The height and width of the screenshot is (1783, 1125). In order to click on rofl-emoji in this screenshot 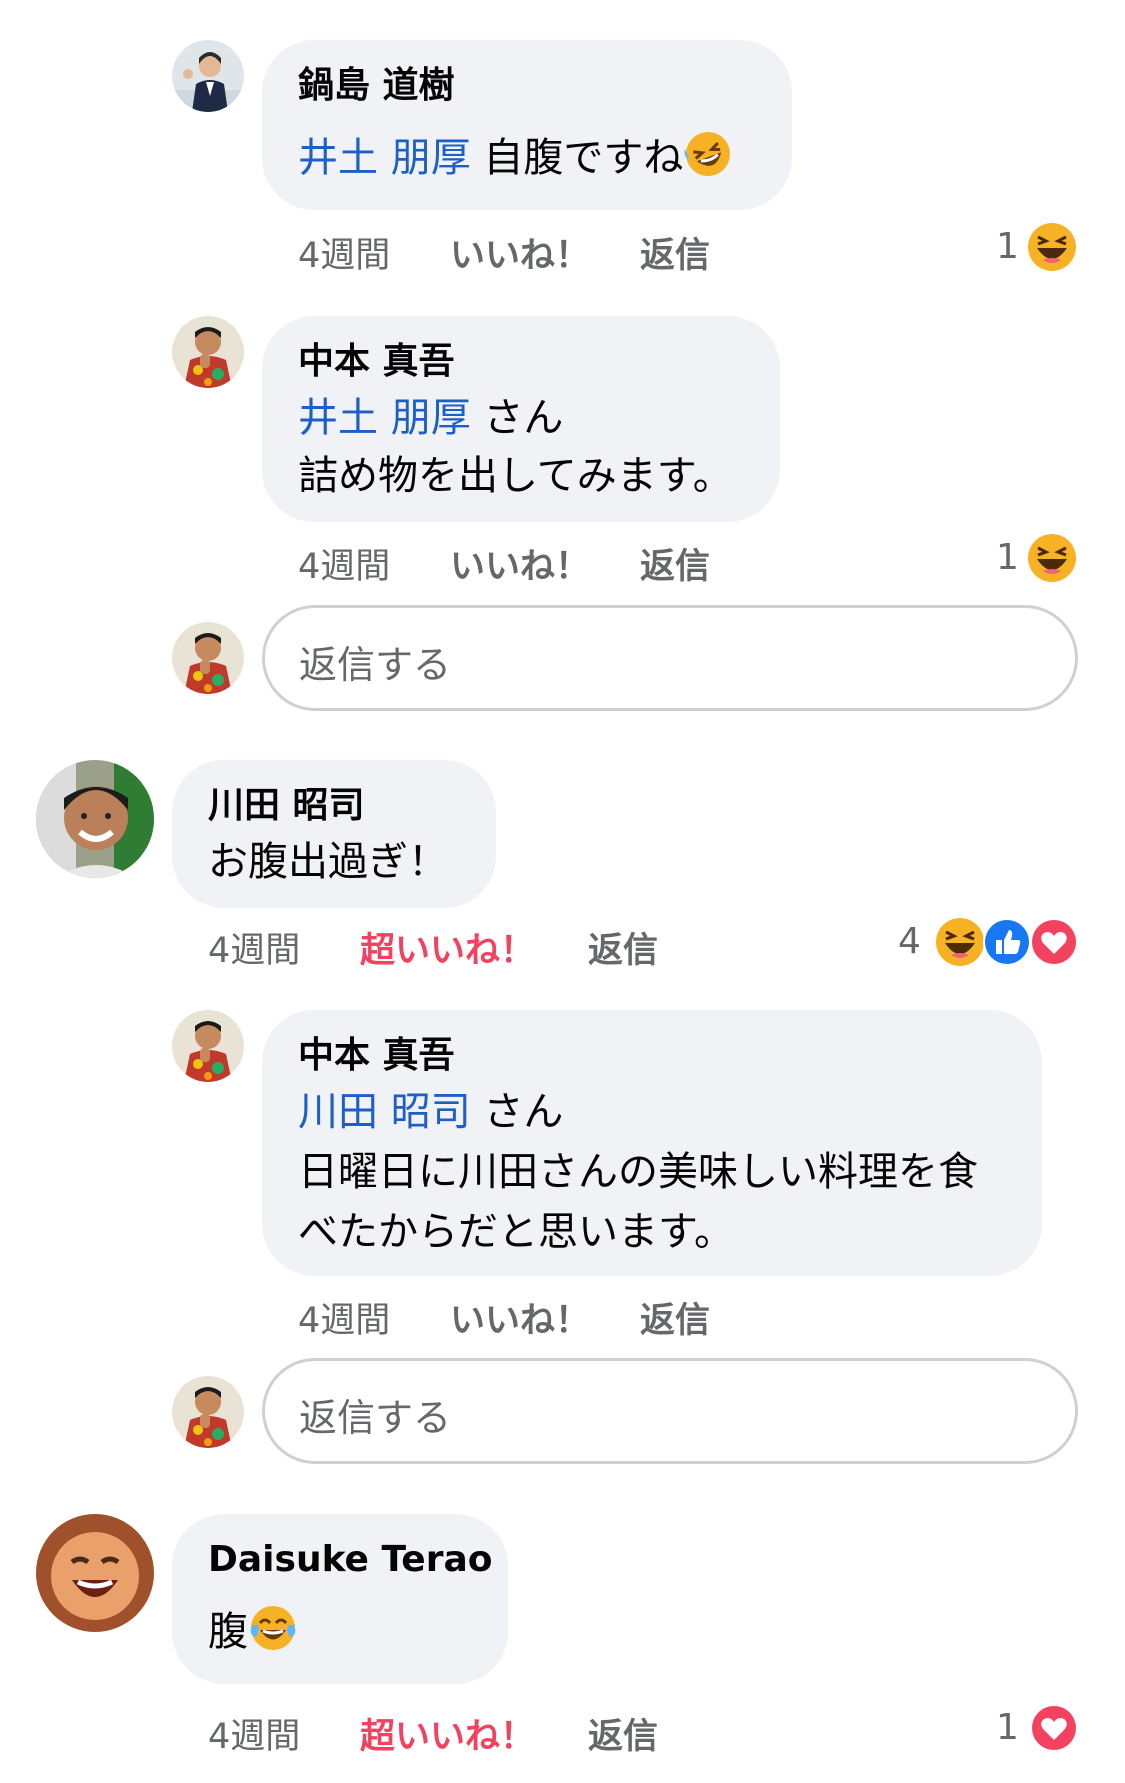, I will do `click(708, 154)`.